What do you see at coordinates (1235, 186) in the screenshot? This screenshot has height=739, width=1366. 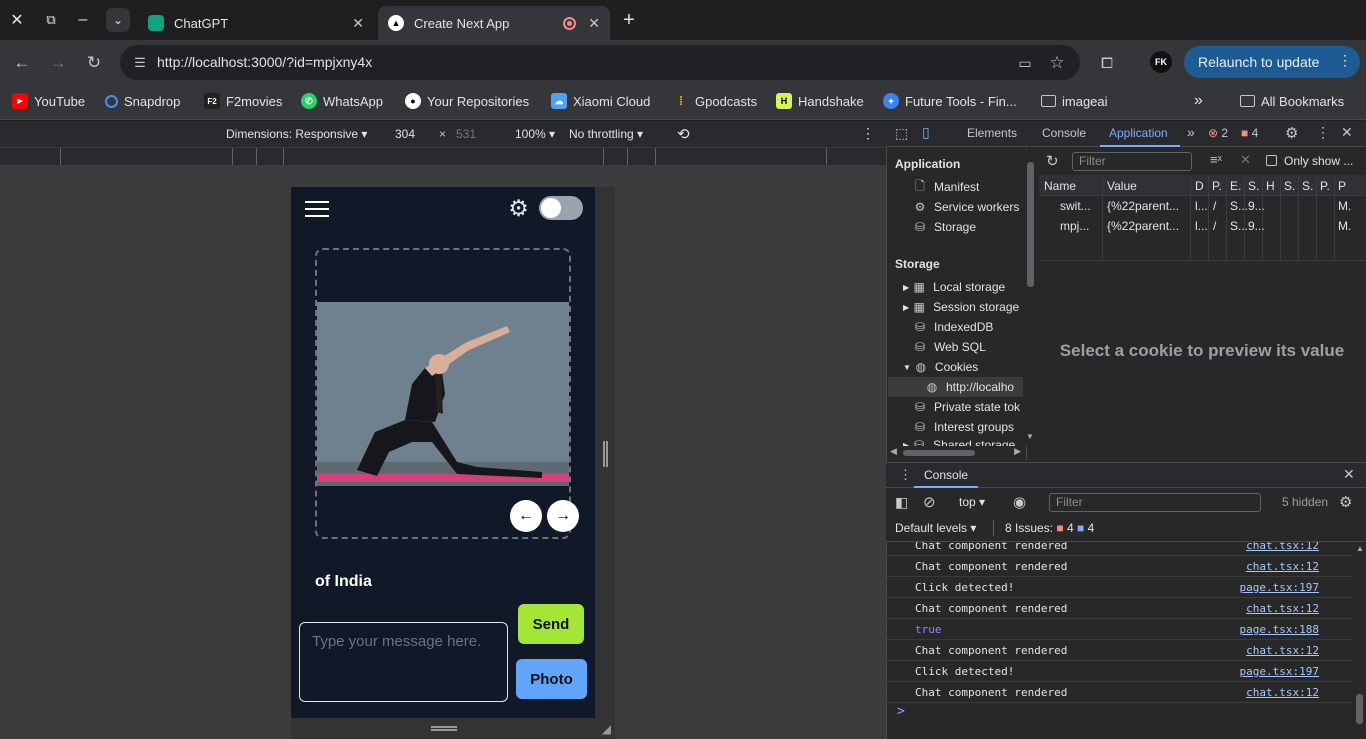 I see `column-header-expires: E.` at bounding box center [1235, 186].